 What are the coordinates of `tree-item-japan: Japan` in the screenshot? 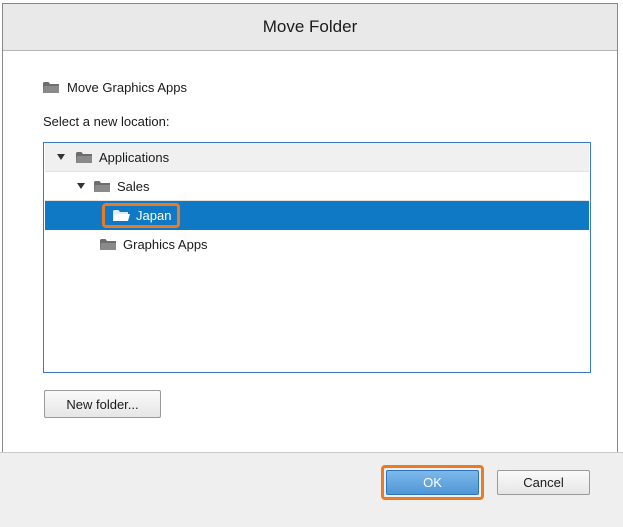 It's located at (317, 215).